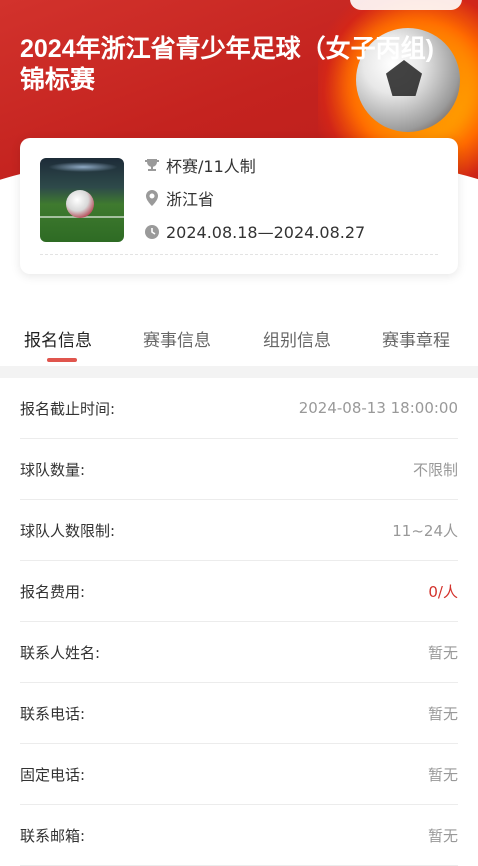 Image resolution: width=478 pixels, height=866 pixels. I want to click on tab-bar: 报名信息 赛事信息 组别信息 赛事章程, so click(239, 338).